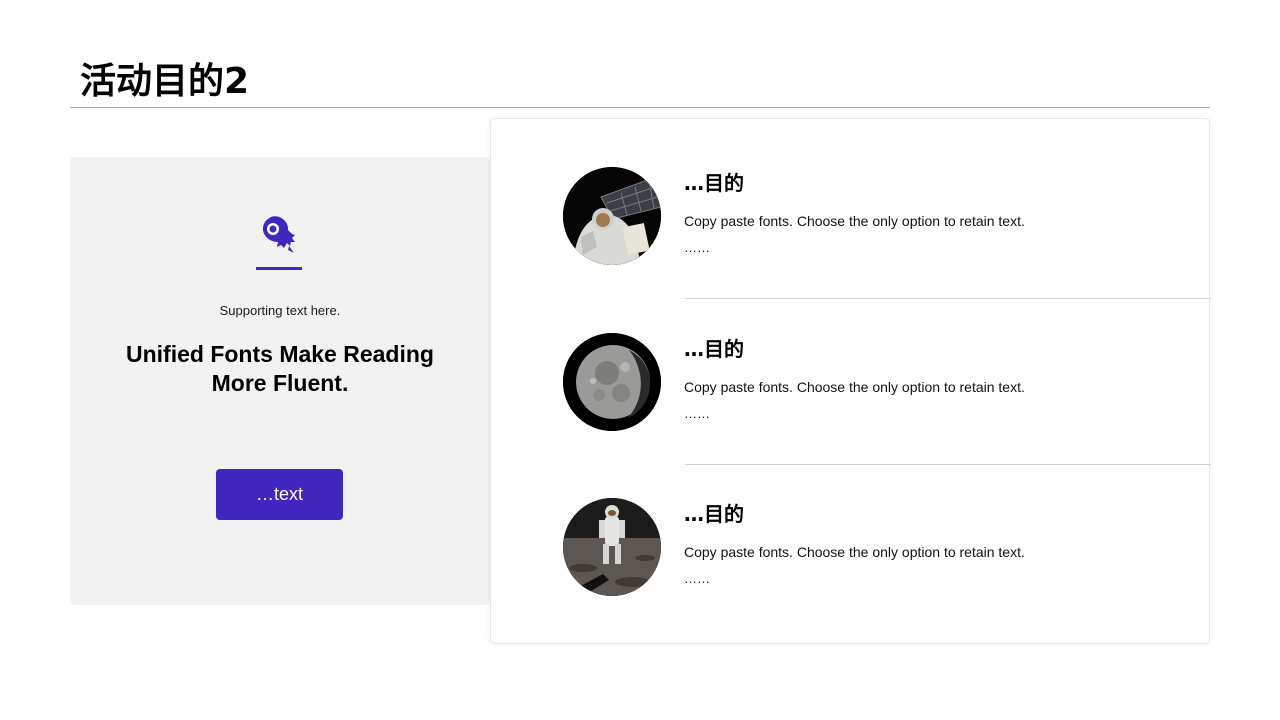 The width and height of the screenshot is (1280, 720). Describe the element at coordinates (280, 368) in the screenshot. I see `panel-headline: Unified Fonts Make Reading More Fluent.` at that location.